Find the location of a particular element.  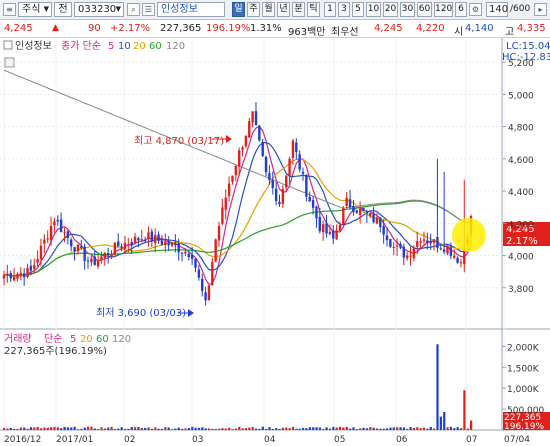

ma120-legend: 120 is located at coordinates (175, 46).